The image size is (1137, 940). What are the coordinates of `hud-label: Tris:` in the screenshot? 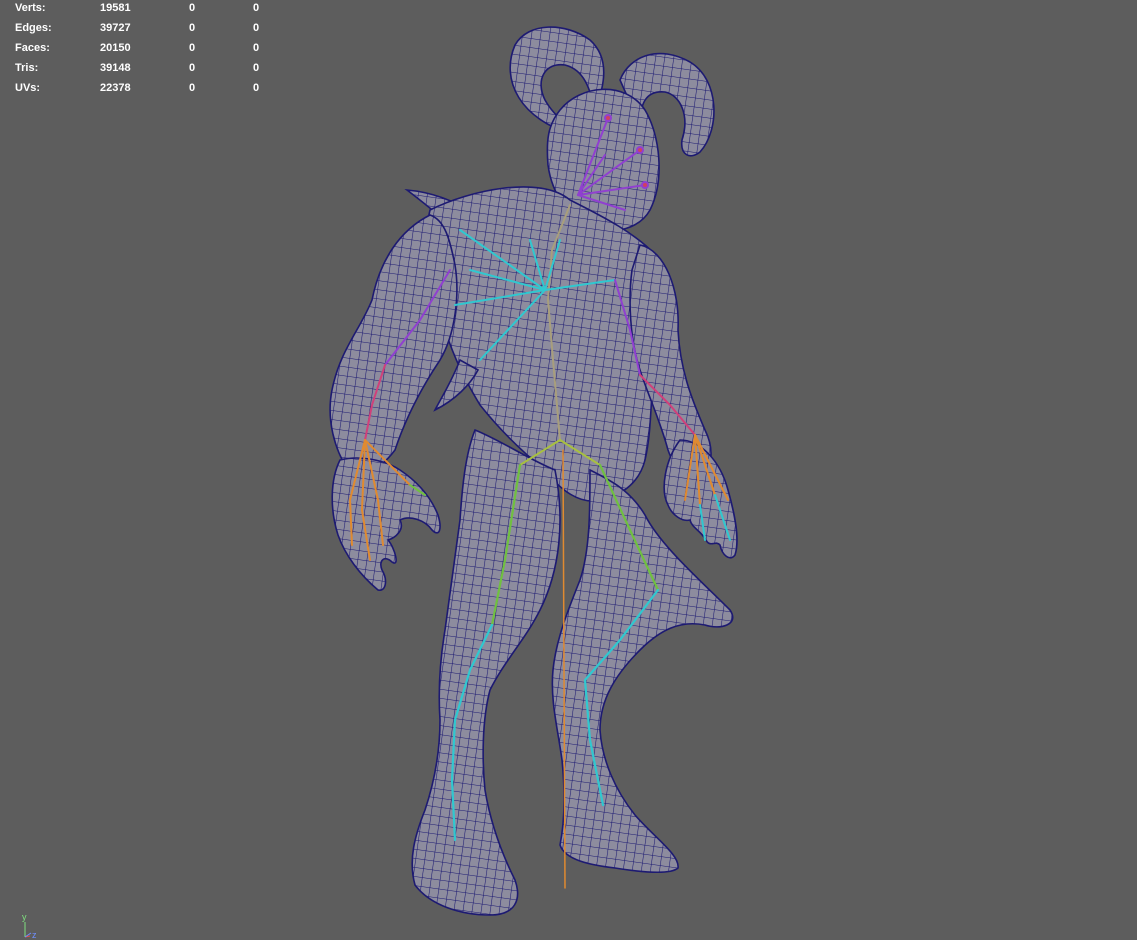 It's located at (27, 68).